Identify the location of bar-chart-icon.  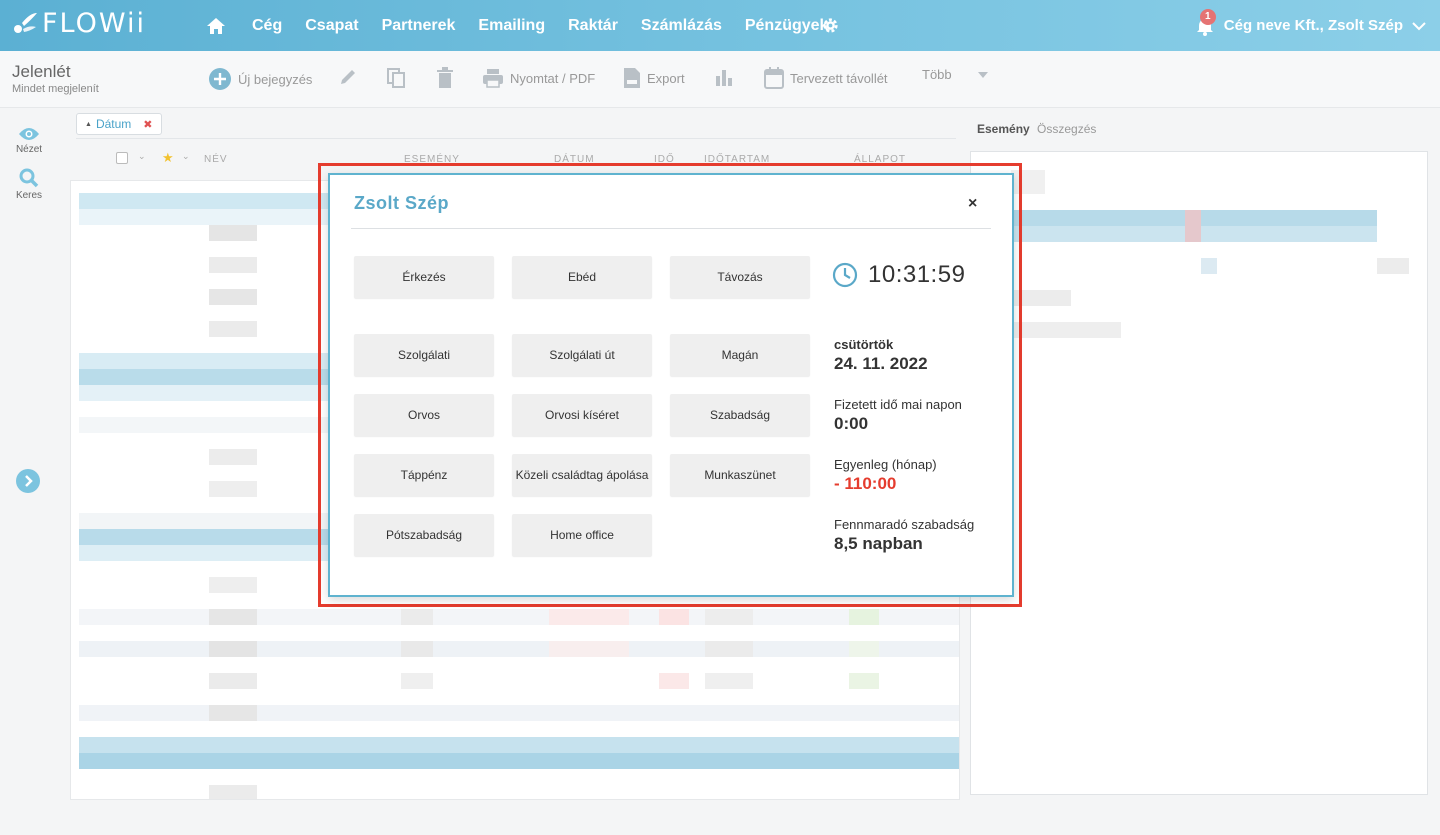
(724, 78).